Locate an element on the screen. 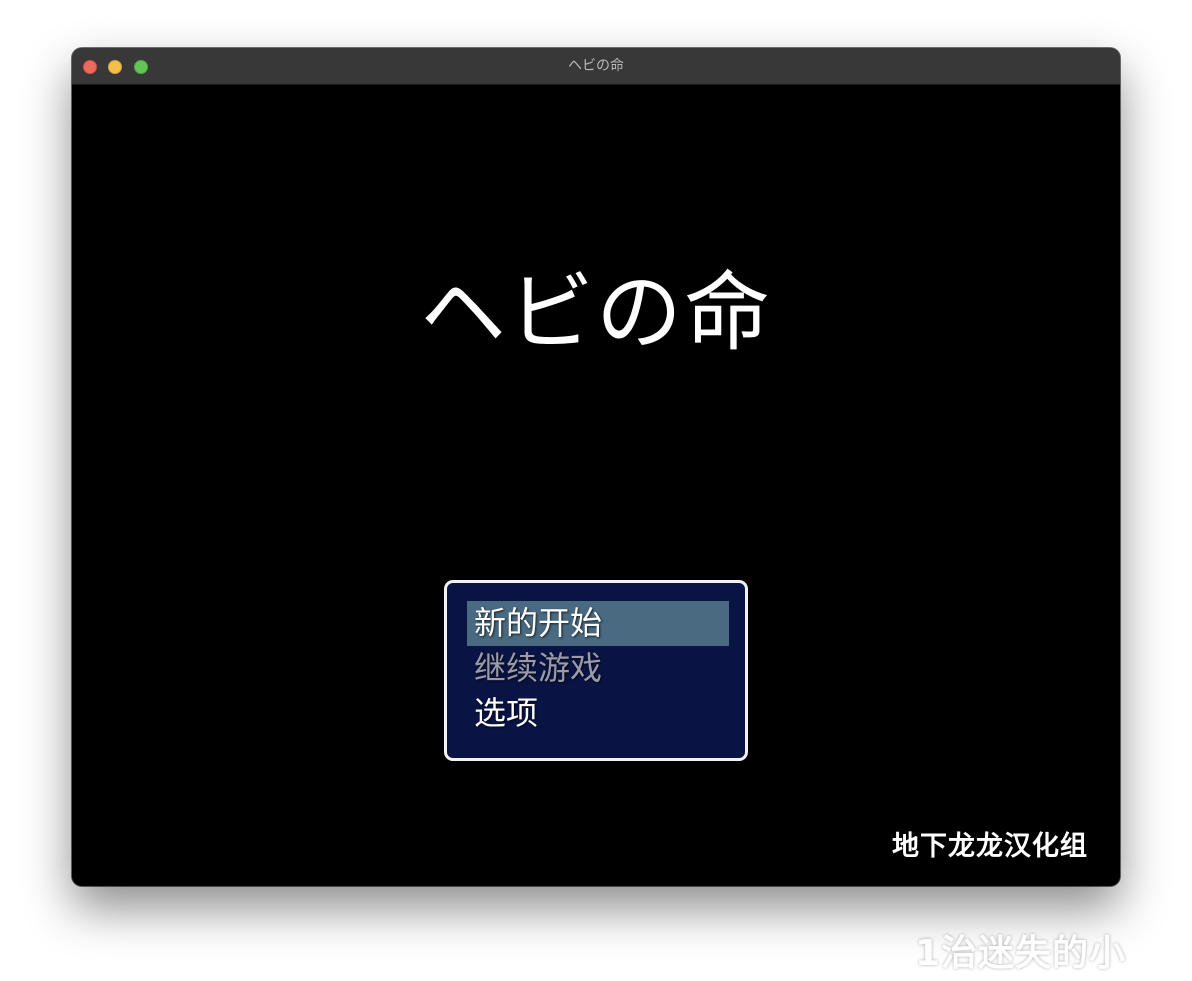  title-menu: 新的开始 继续游戏 选项 is located at coordinates (596, 670).